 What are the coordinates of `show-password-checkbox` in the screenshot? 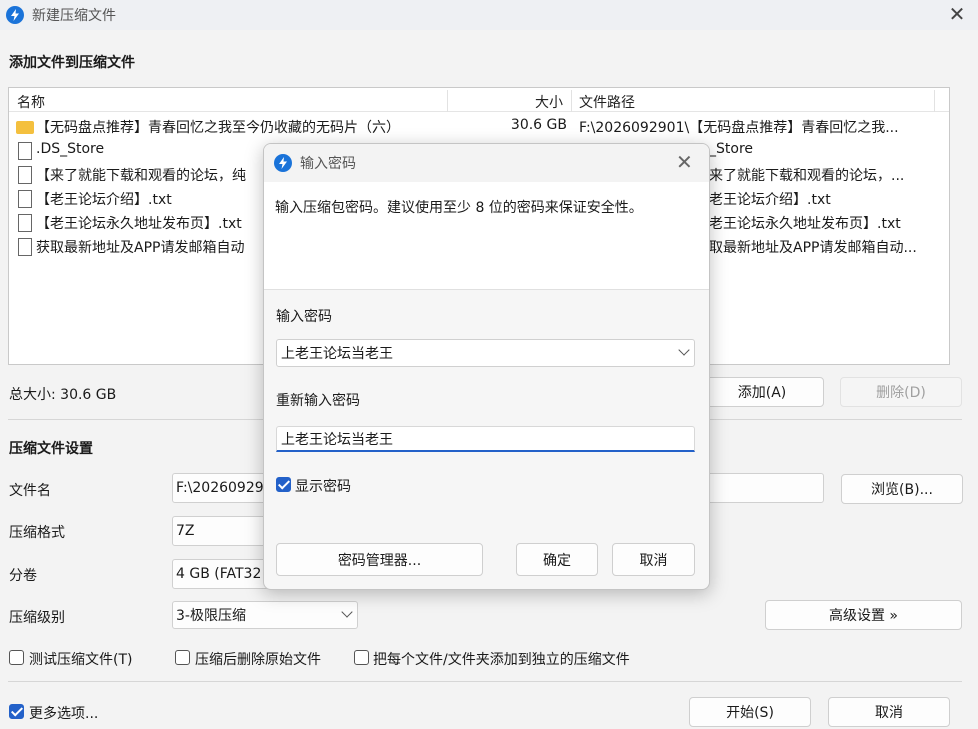 It's located at (283, 484).